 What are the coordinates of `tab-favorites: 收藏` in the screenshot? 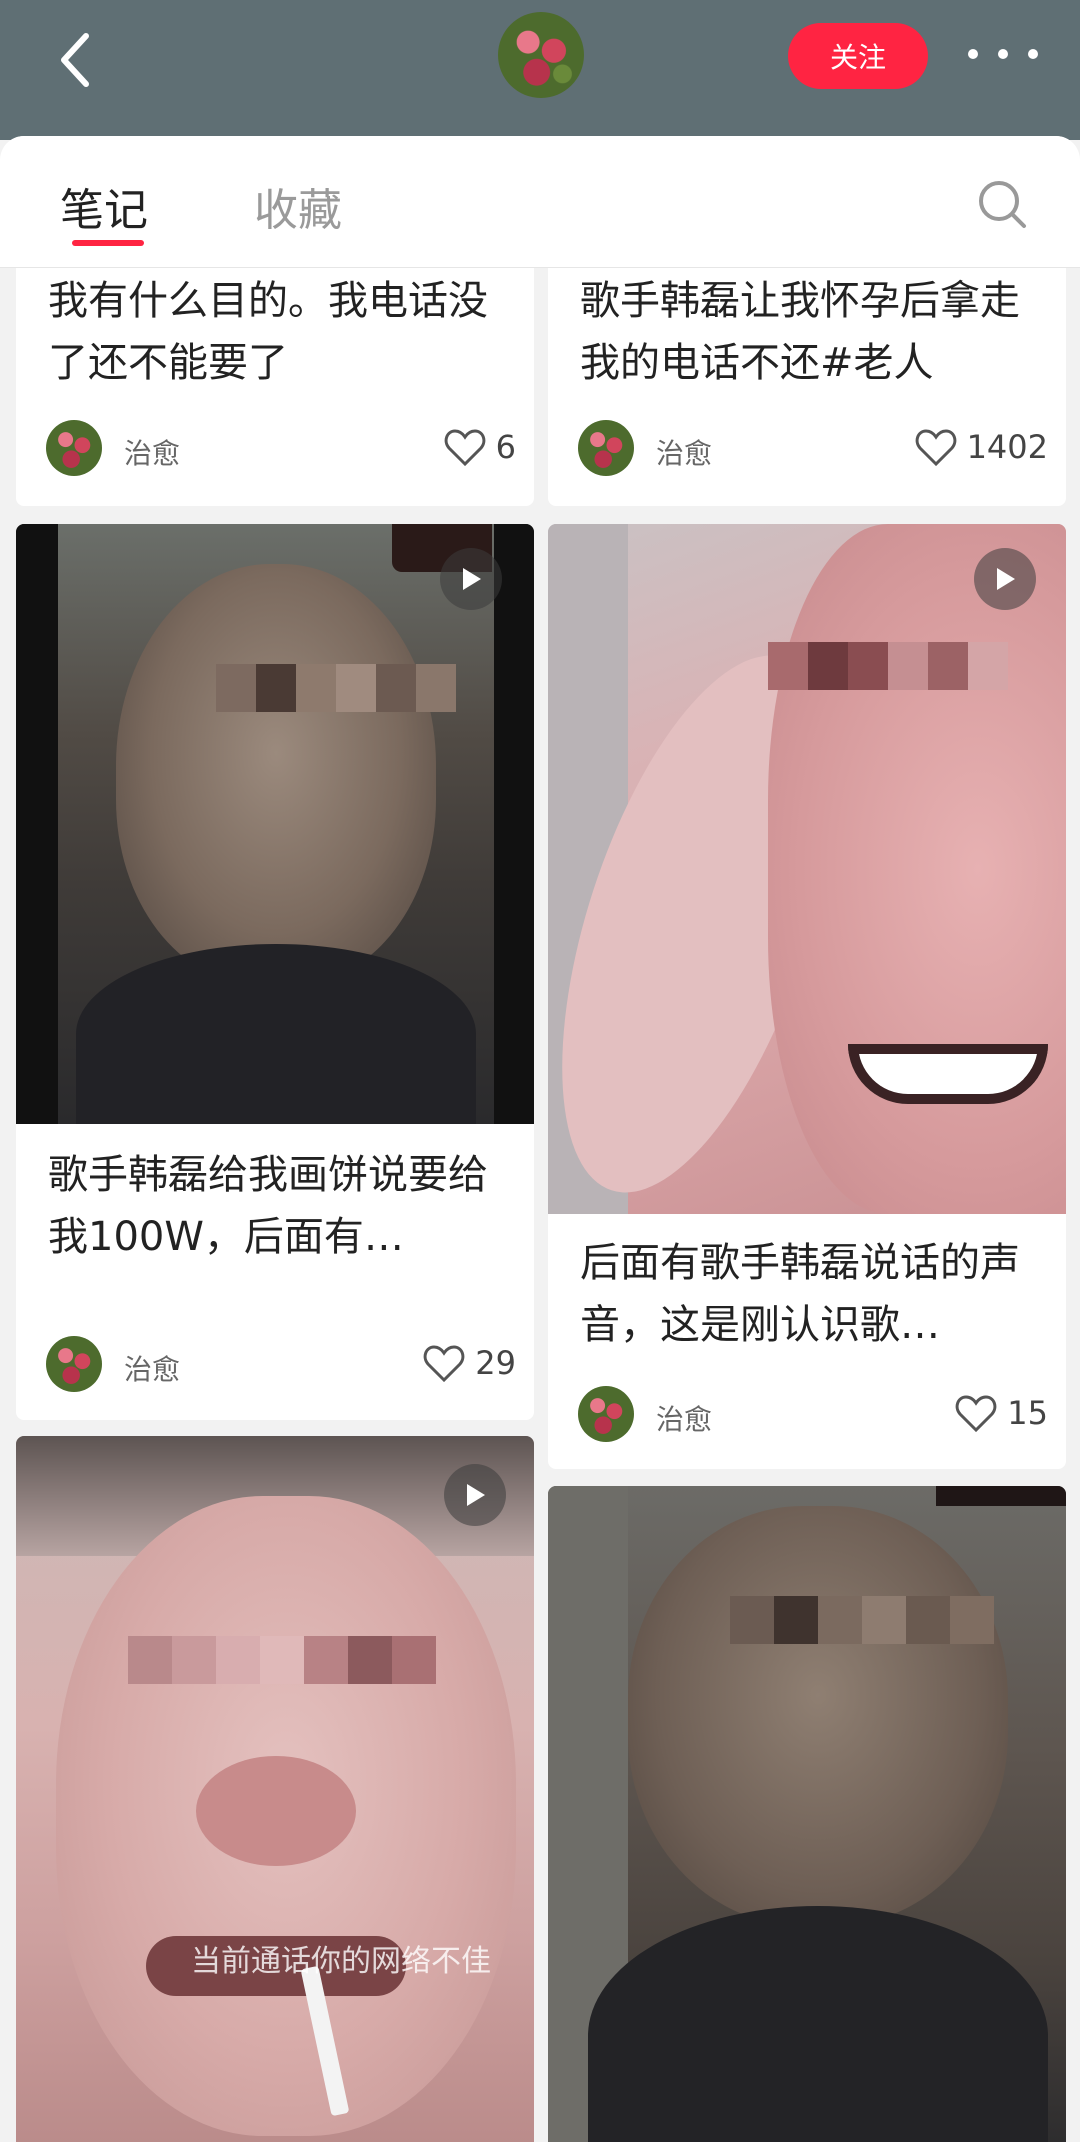 It's located at (298, 206).